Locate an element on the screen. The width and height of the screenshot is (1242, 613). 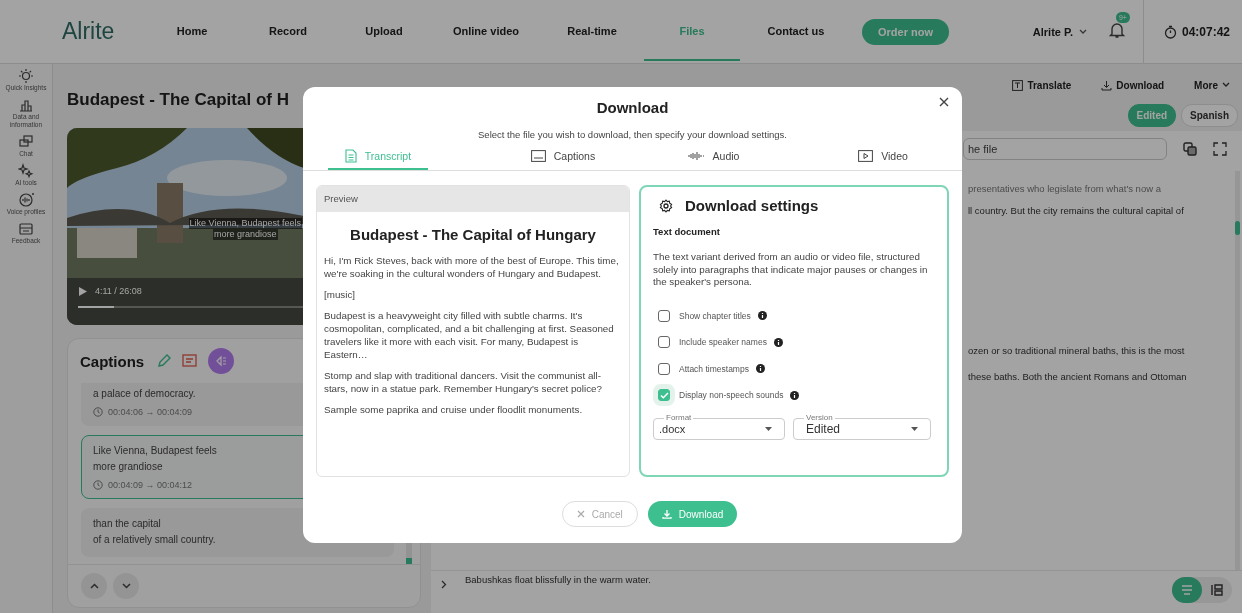
caption-text: more grandiose is located at coordinates (128, 467).